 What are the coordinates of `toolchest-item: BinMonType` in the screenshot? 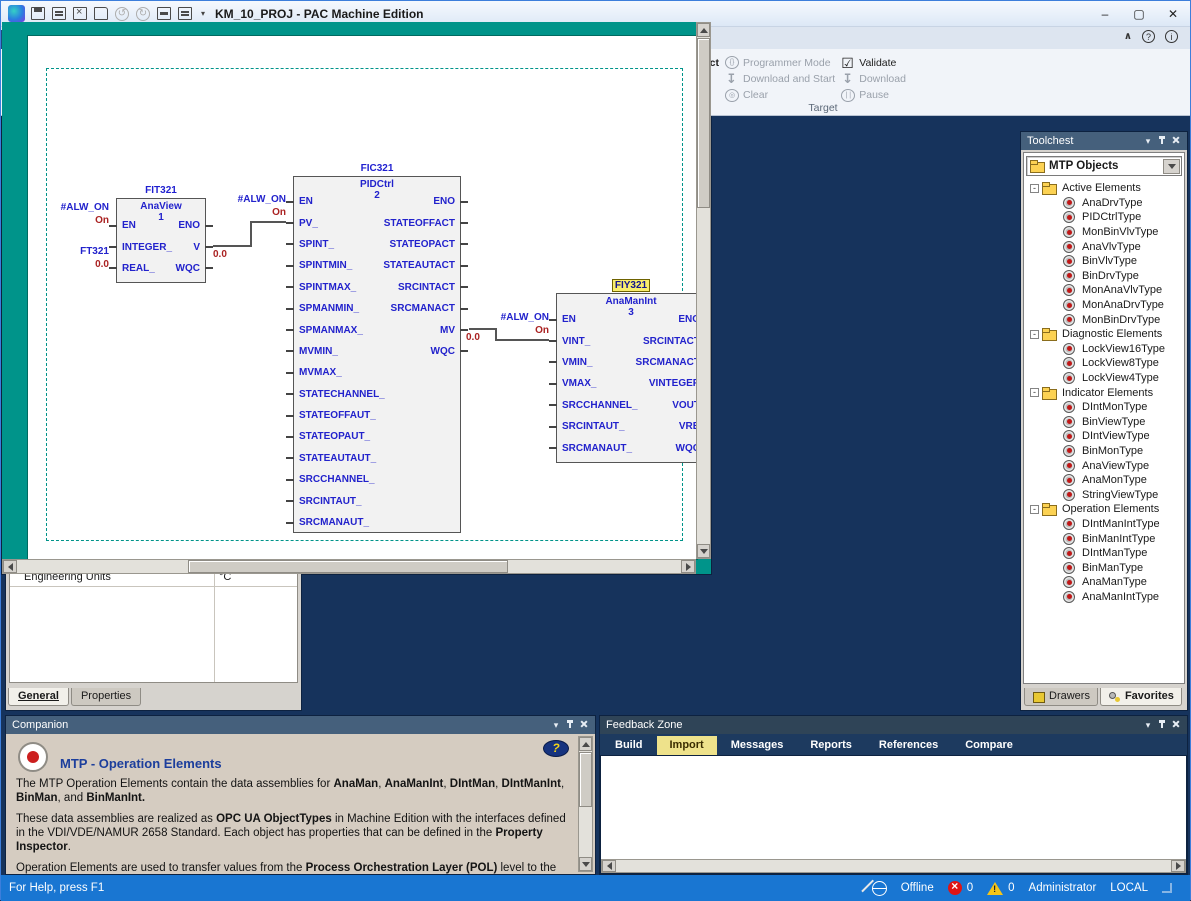 It's located at (1104, 451).